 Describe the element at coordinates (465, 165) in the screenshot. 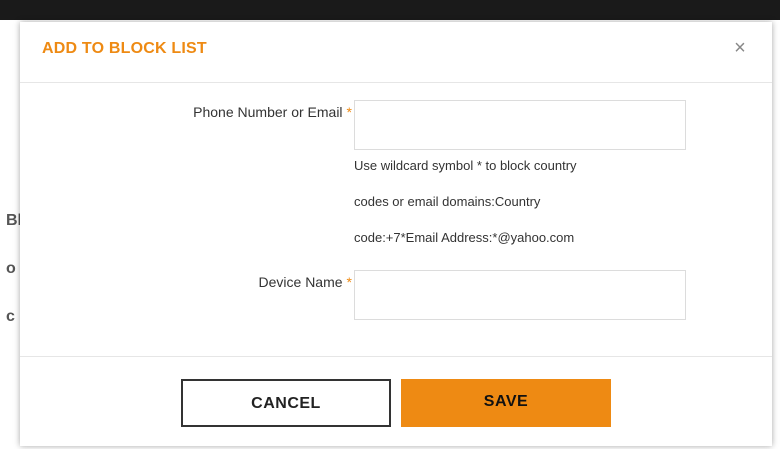

I see `help-line: Use wildcard symbol * to block country` at that location.